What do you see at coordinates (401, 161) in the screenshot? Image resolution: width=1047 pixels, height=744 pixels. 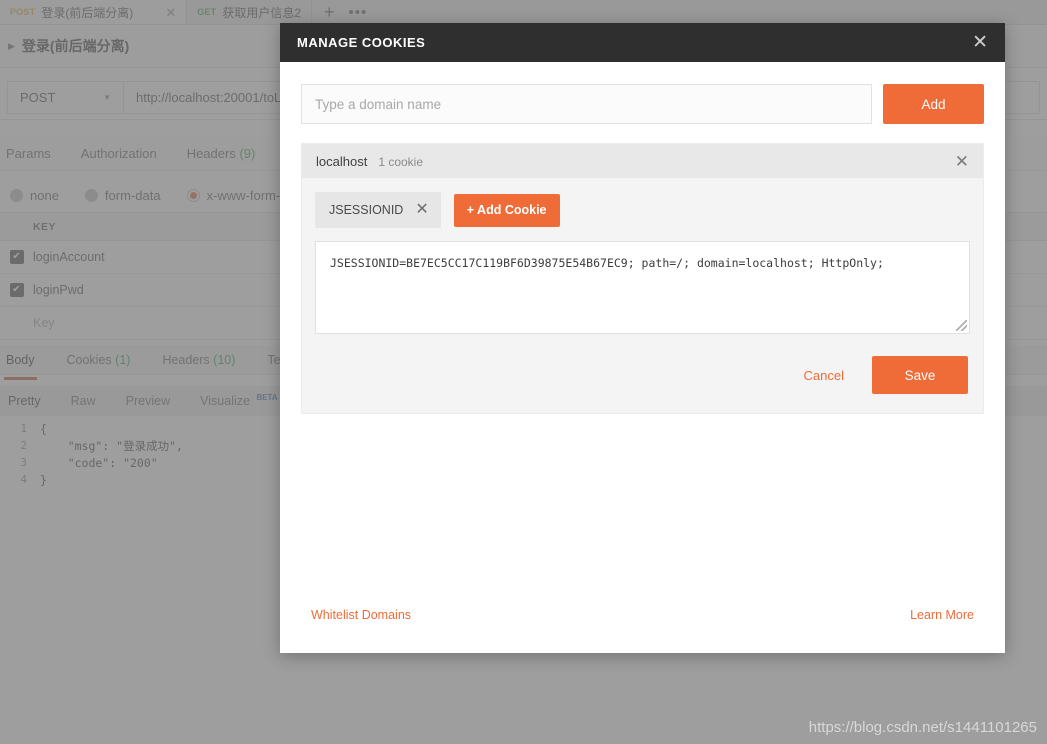 I see `cookie-count-label: 1 cookie` at bounding box center [401, 161].